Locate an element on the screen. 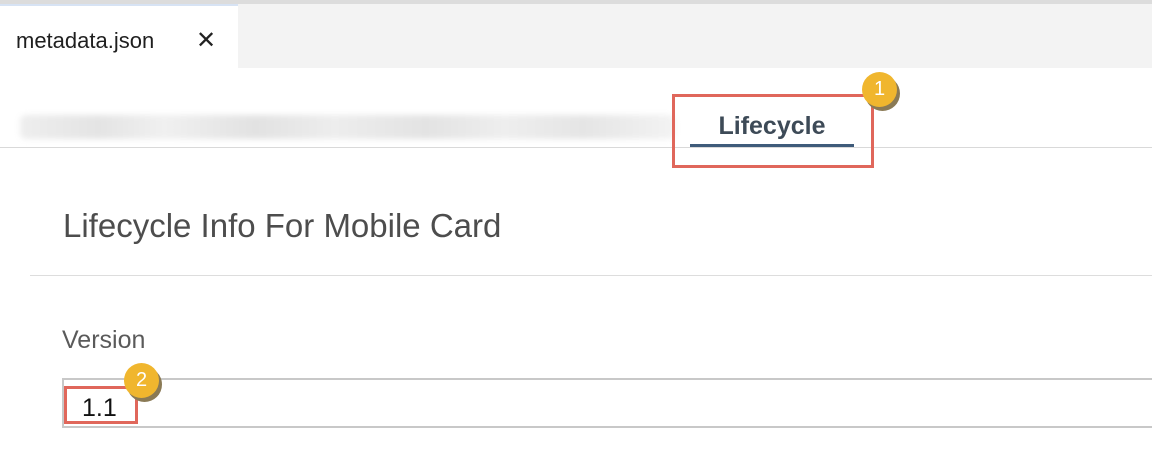 This screenshot has width=1152, height=450. step-badge-2: 2 is located at coordinates (141, 380).